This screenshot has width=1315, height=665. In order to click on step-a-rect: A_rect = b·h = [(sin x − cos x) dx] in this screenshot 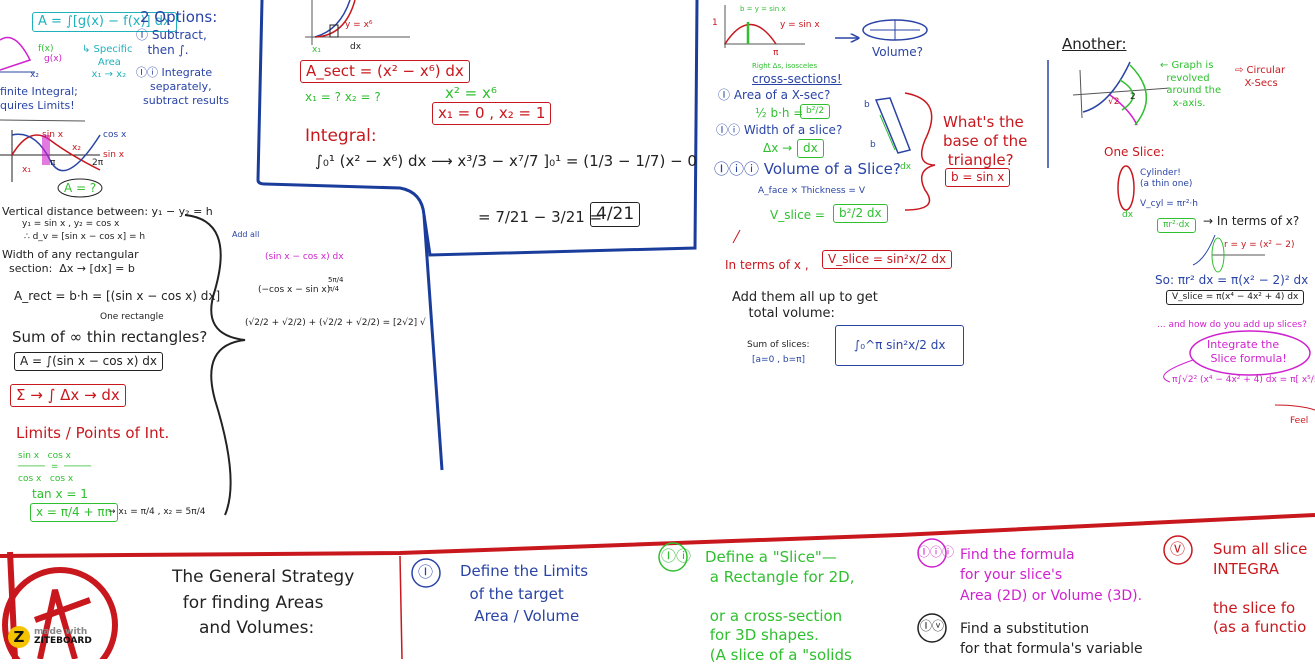, I will do `click(117, 296)`.